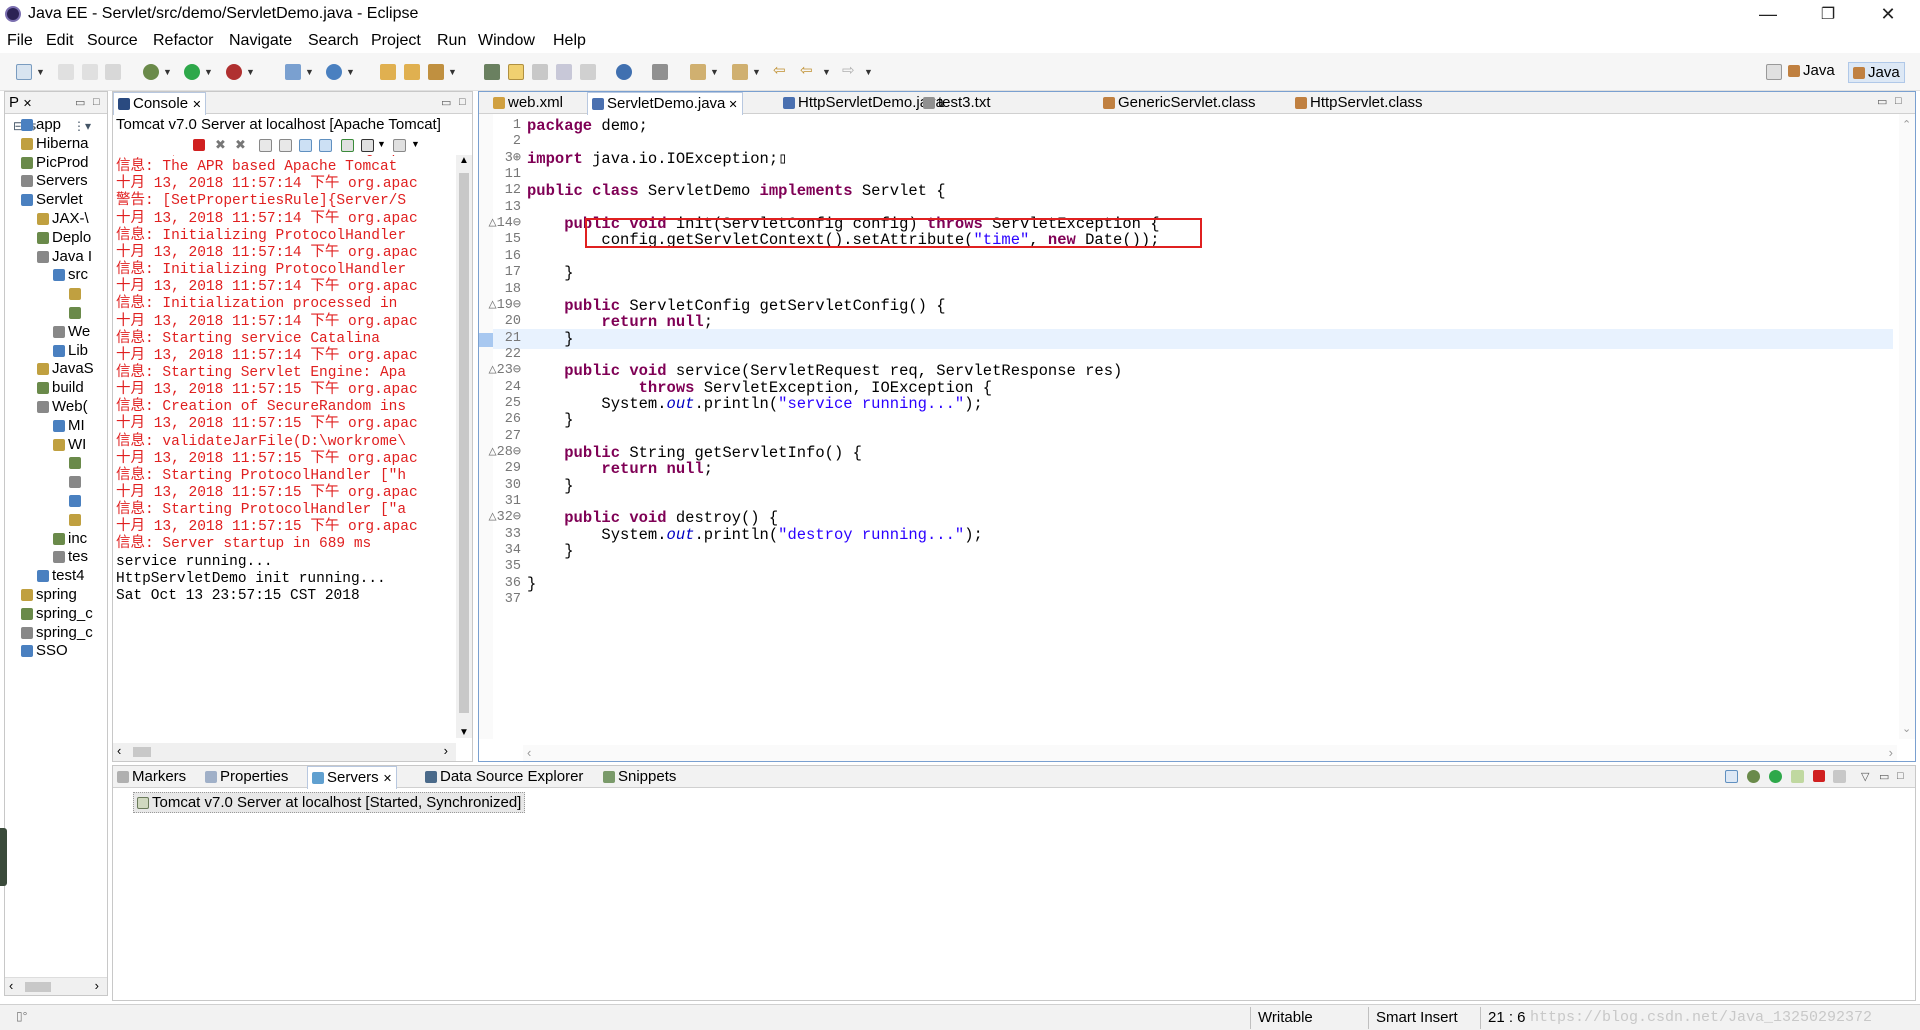 Image resolution: width=1920 pixels, height=1030 pixels. I want to click on tree-item: JAX-\, so click(63, 218).